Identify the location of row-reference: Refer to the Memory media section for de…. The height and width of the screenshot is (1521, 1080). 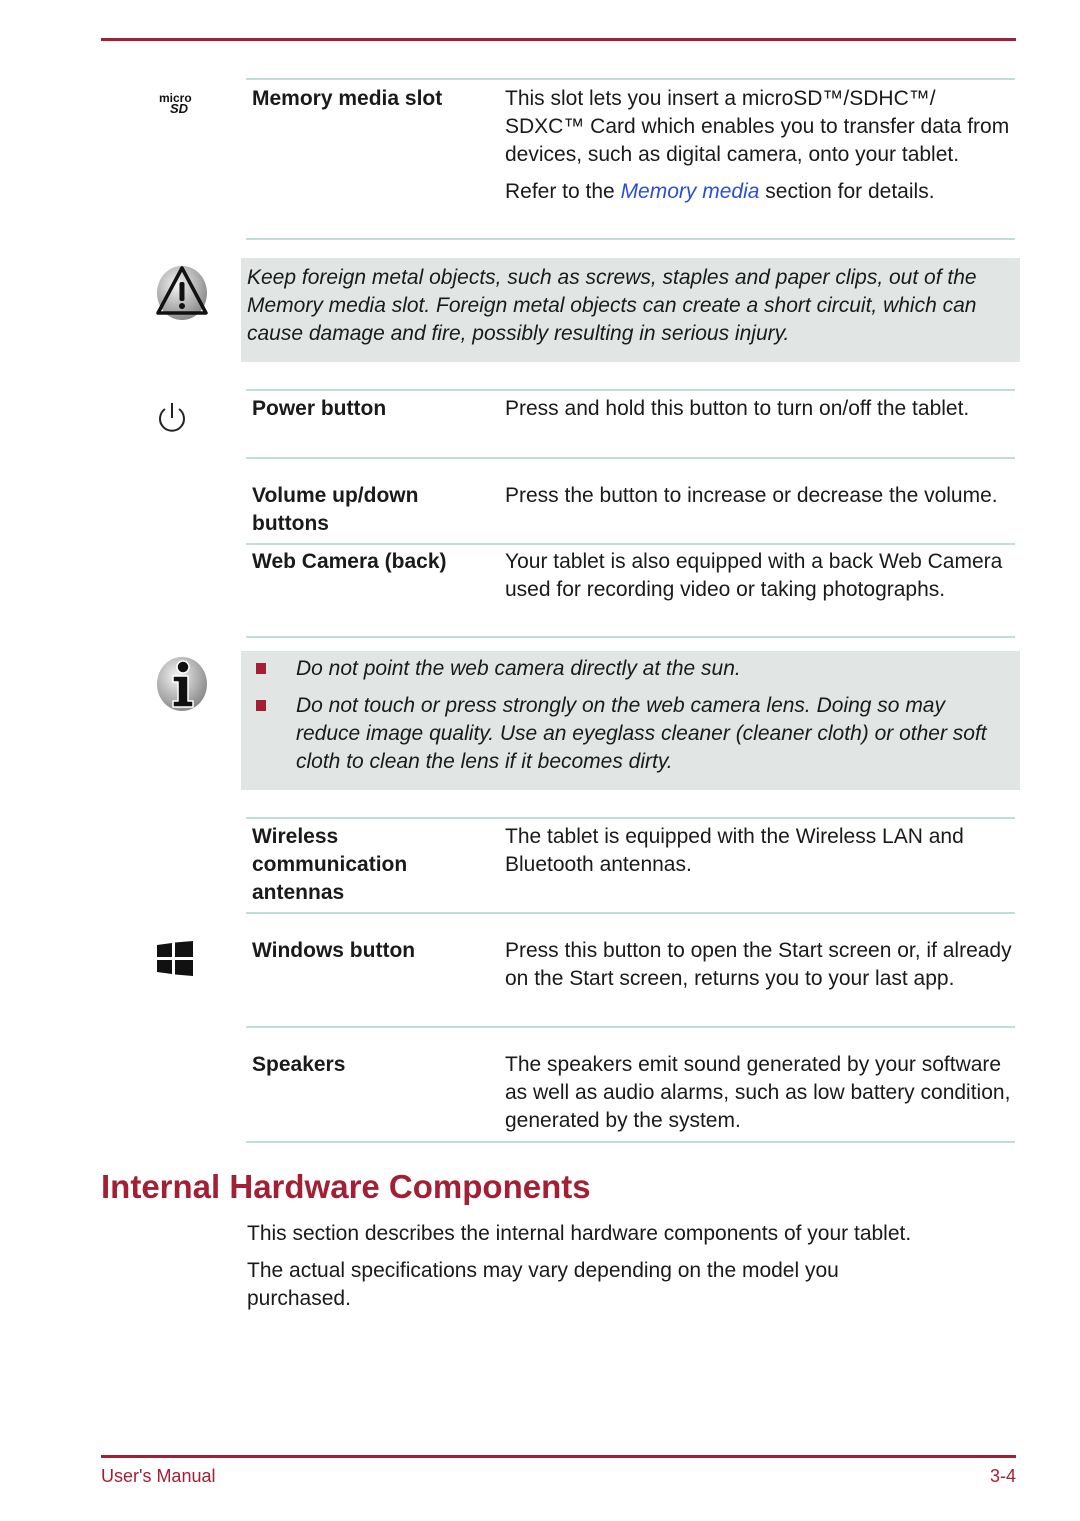
(760, 192).